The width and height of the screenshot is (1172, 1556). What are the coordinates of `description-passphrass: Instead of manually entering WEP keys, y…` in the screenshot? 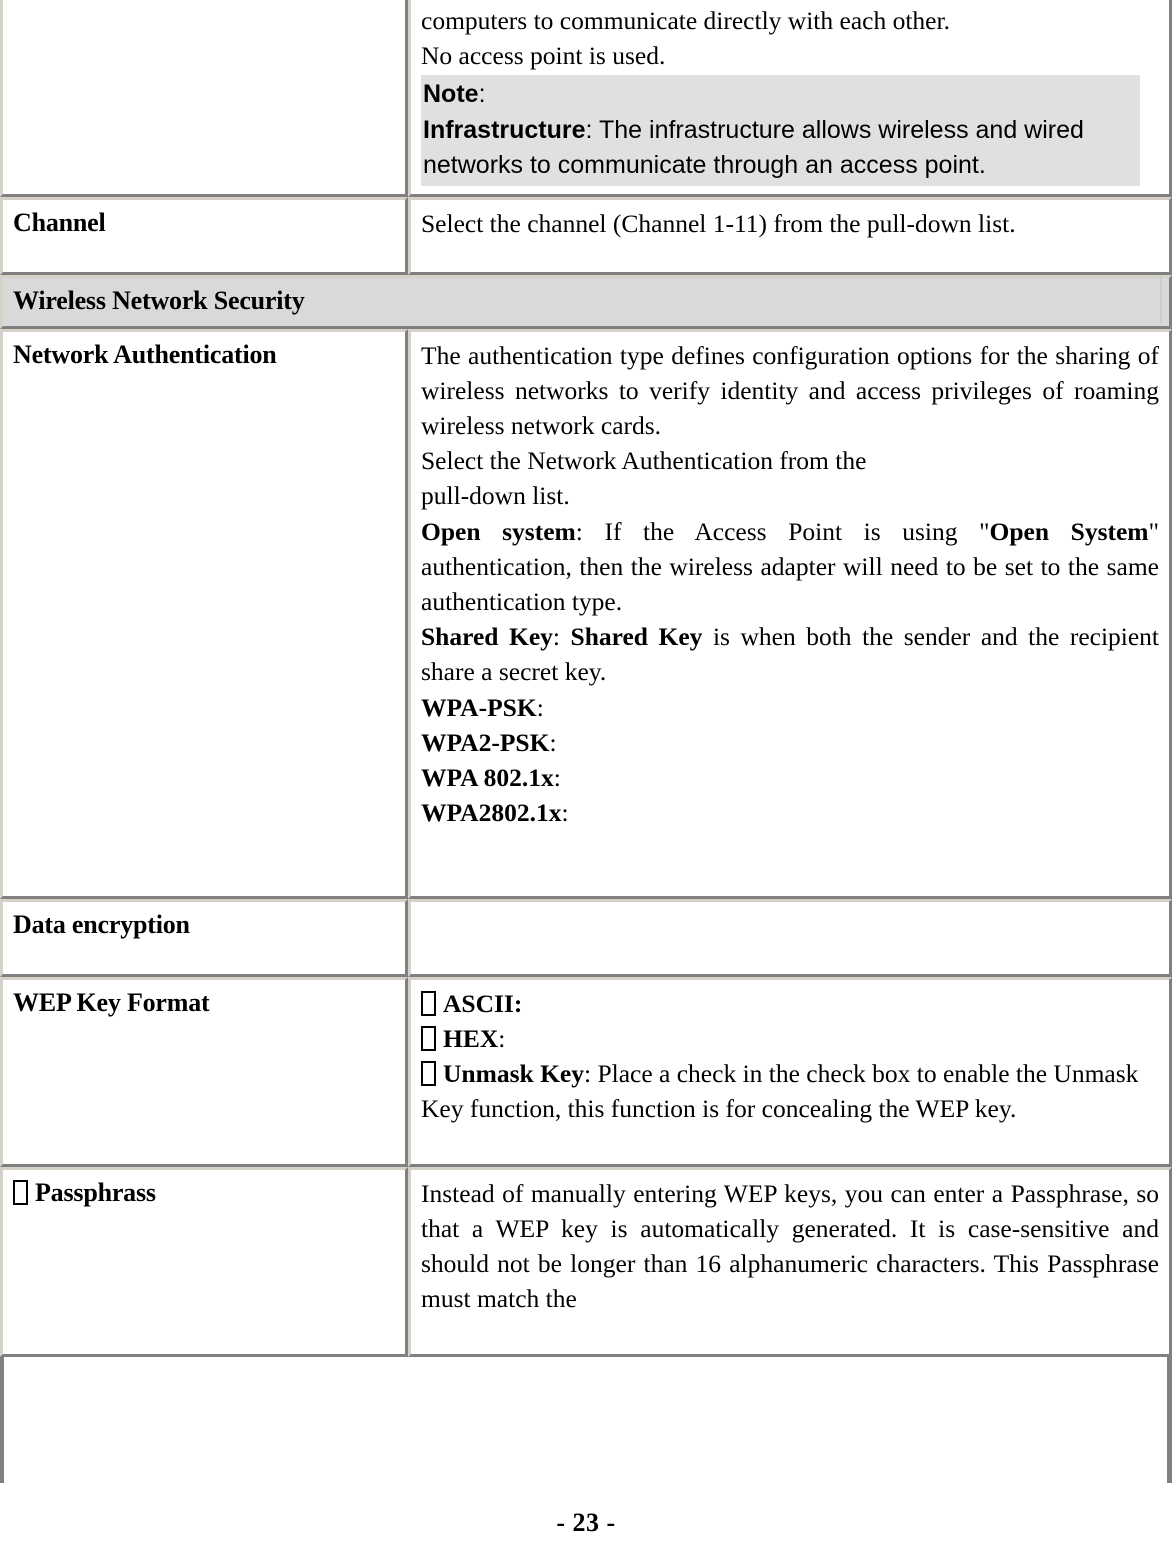 It's located at (790, 1246).